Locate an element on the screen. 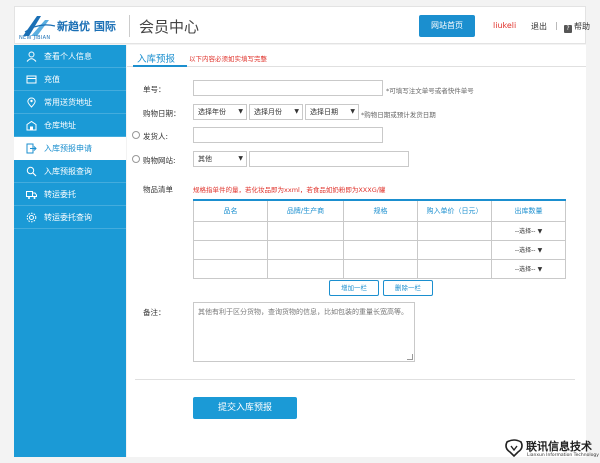  day-select: 选择日期 ▼ is located at coordinates (332, 112).